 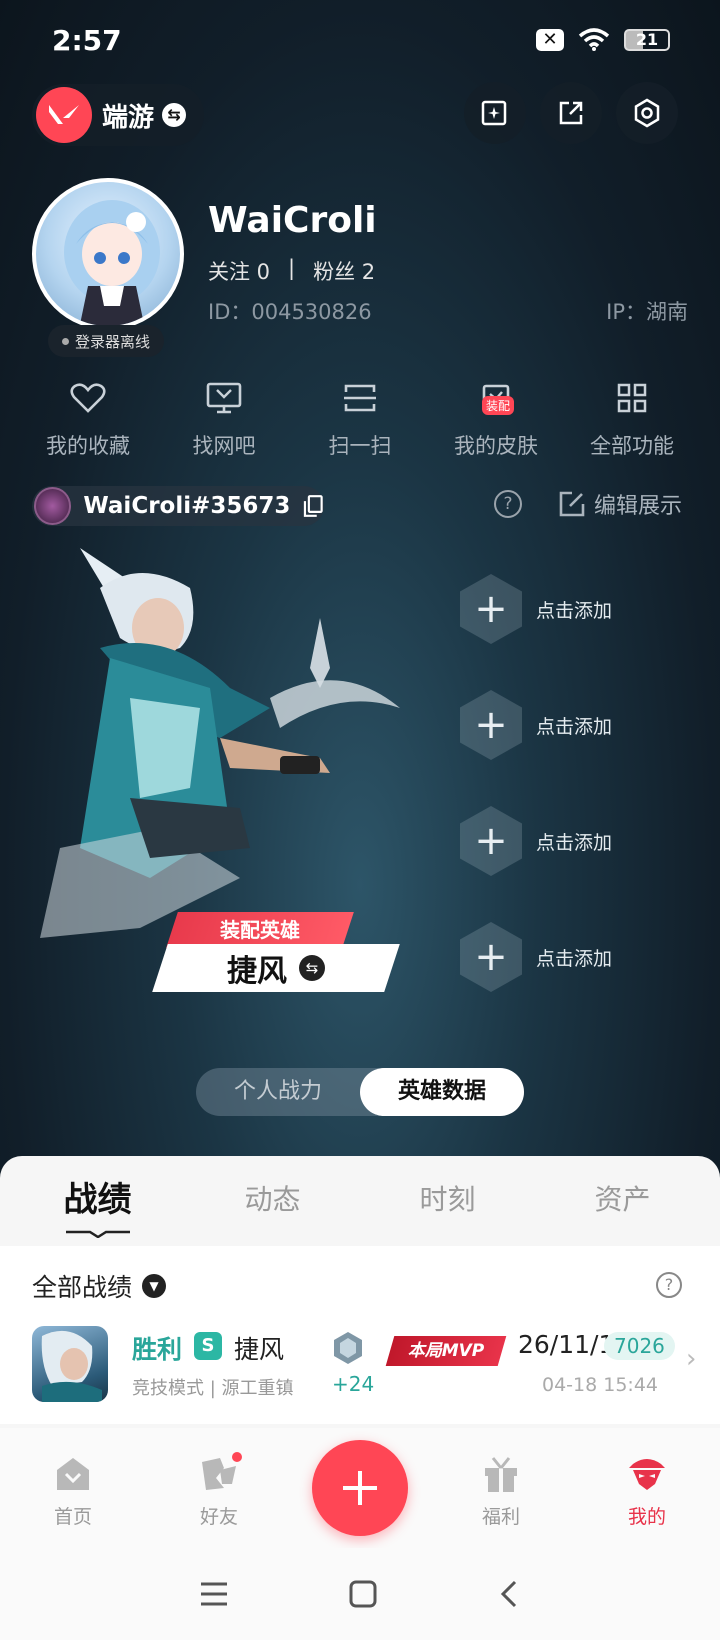 I want to click on tab-moments: 时刻, so click(x=448, y=1204).